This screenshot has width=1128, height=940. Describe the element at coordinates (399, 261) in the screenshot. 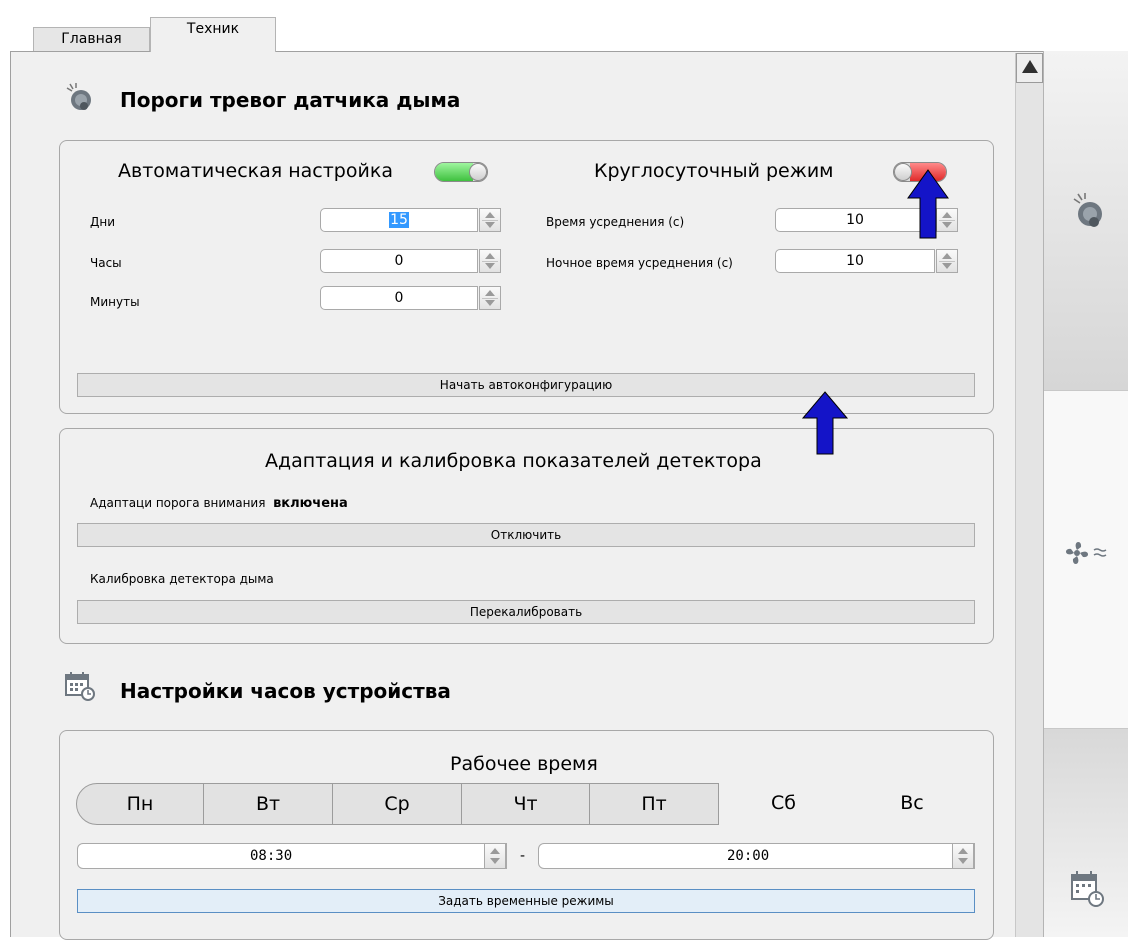

I see `hours-value: 0` at that location.